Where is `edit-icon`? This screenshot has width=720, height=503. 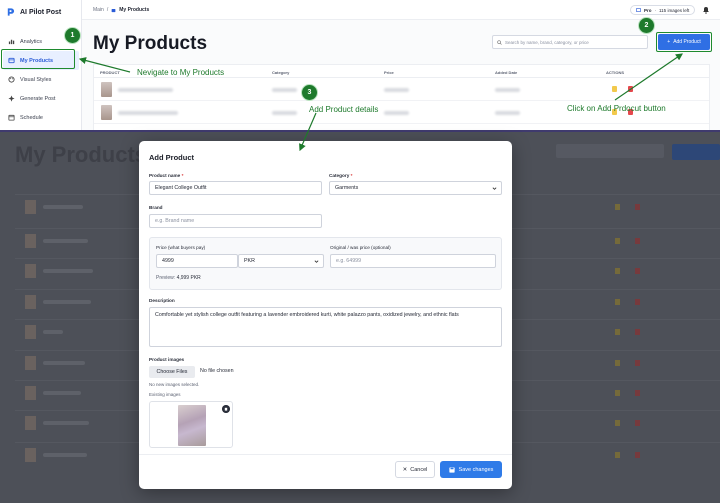 edit-icon is located at coordinates (614, 89).